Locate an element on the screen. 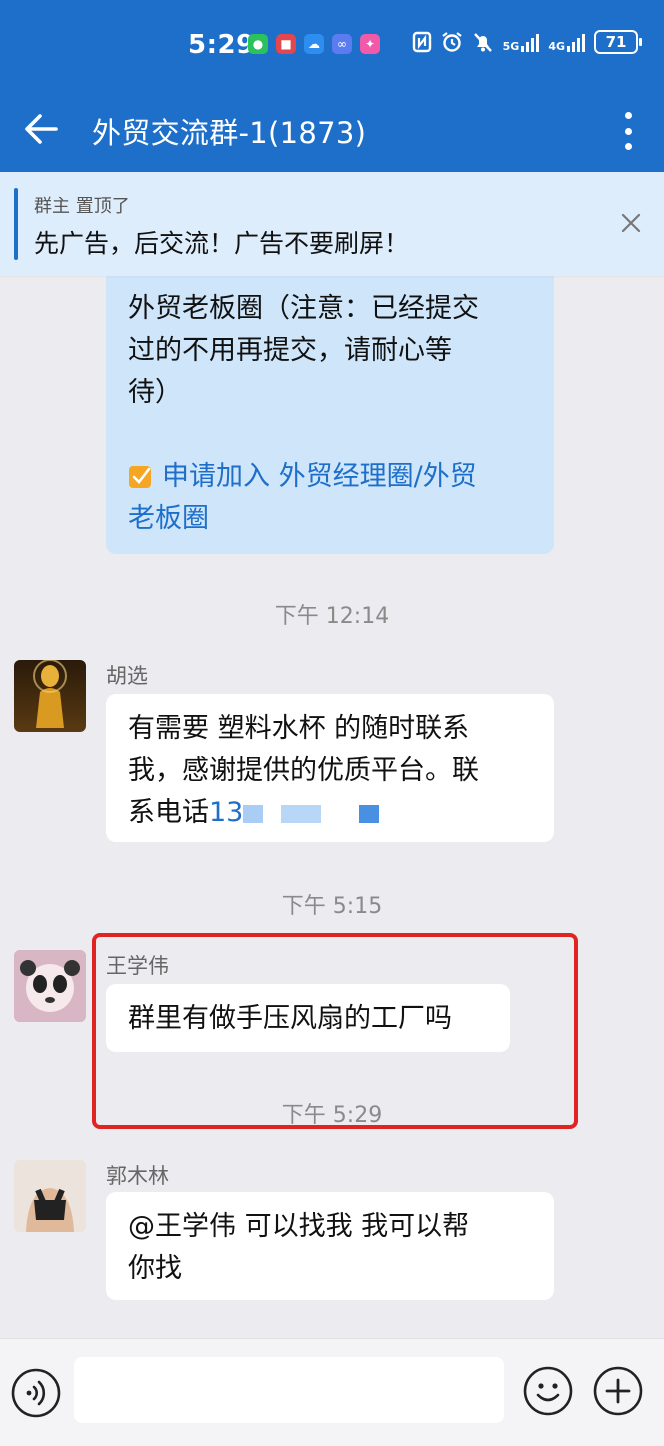  close-icon is located at coordinates (631, 223).